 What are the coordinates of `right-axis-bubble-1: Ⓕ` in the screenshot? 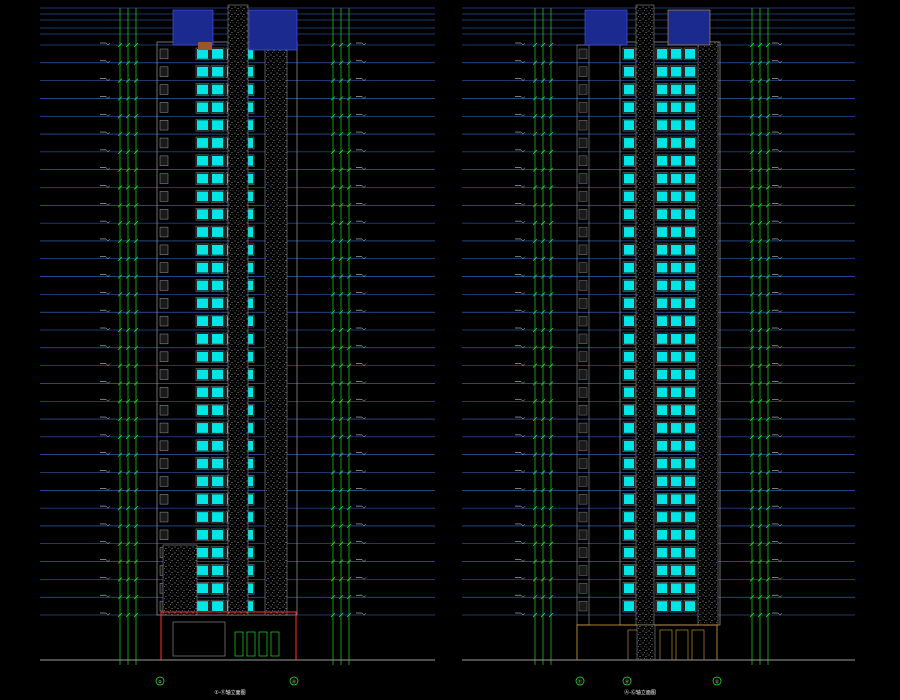 It's located at (580, 681).